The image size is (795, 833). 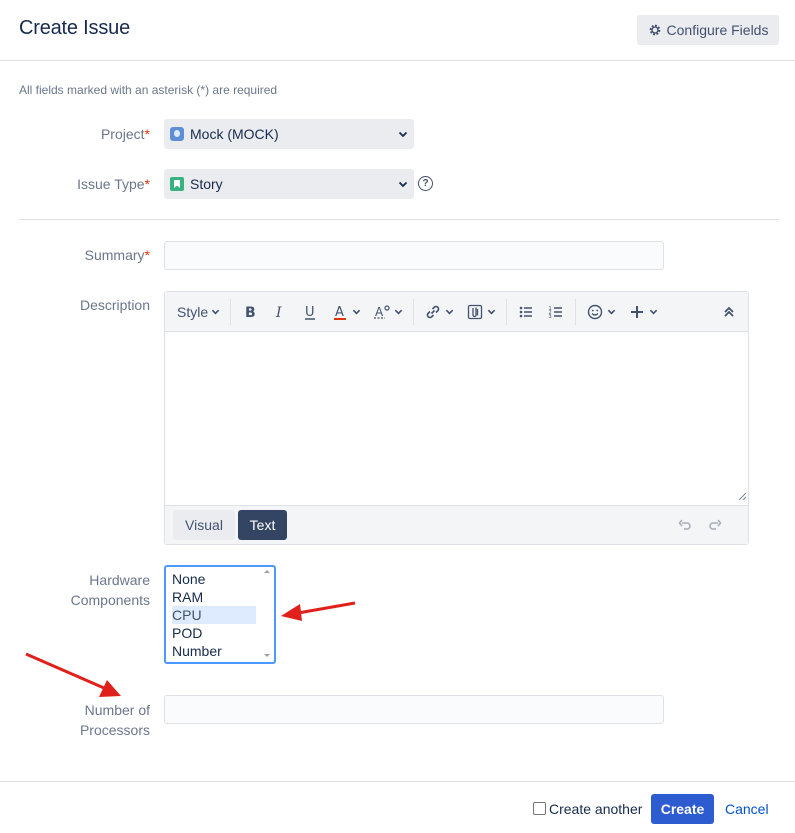 I want to click on summary-label: Summary*, so click(x=117, y=255).